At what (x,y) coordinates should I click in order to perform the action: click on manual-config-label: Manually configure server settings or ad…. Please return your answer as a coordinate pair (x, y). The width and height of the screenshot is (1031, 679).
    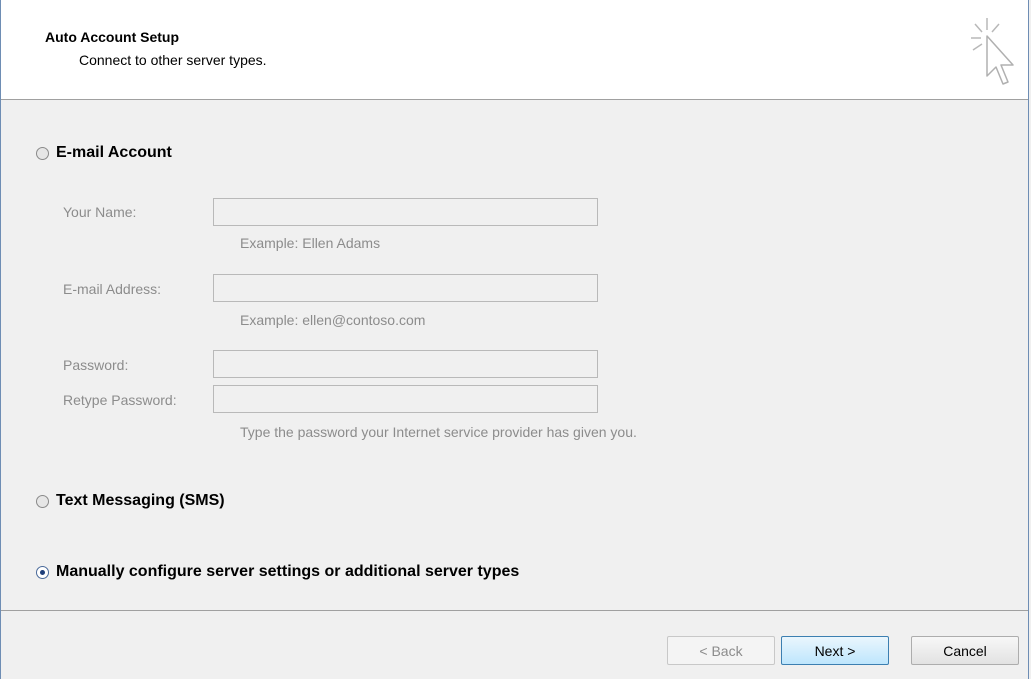
    Looking at the image, I should click on (287, 572).